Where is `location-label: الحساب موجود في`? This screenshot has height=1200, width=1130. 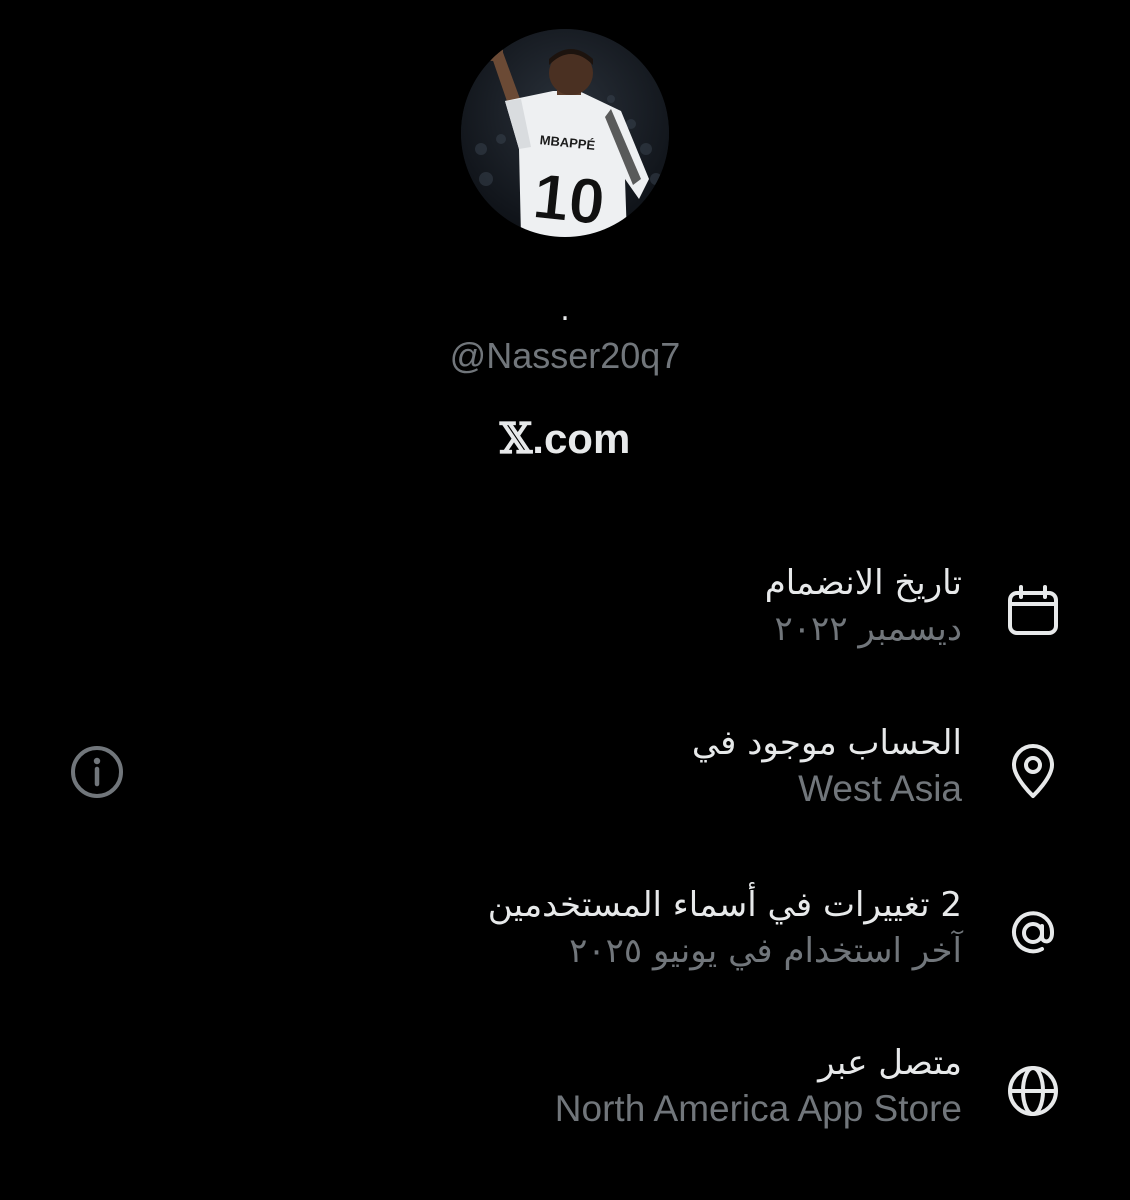
location-label: الحساب موجود في is located at coordinates (826, 743).